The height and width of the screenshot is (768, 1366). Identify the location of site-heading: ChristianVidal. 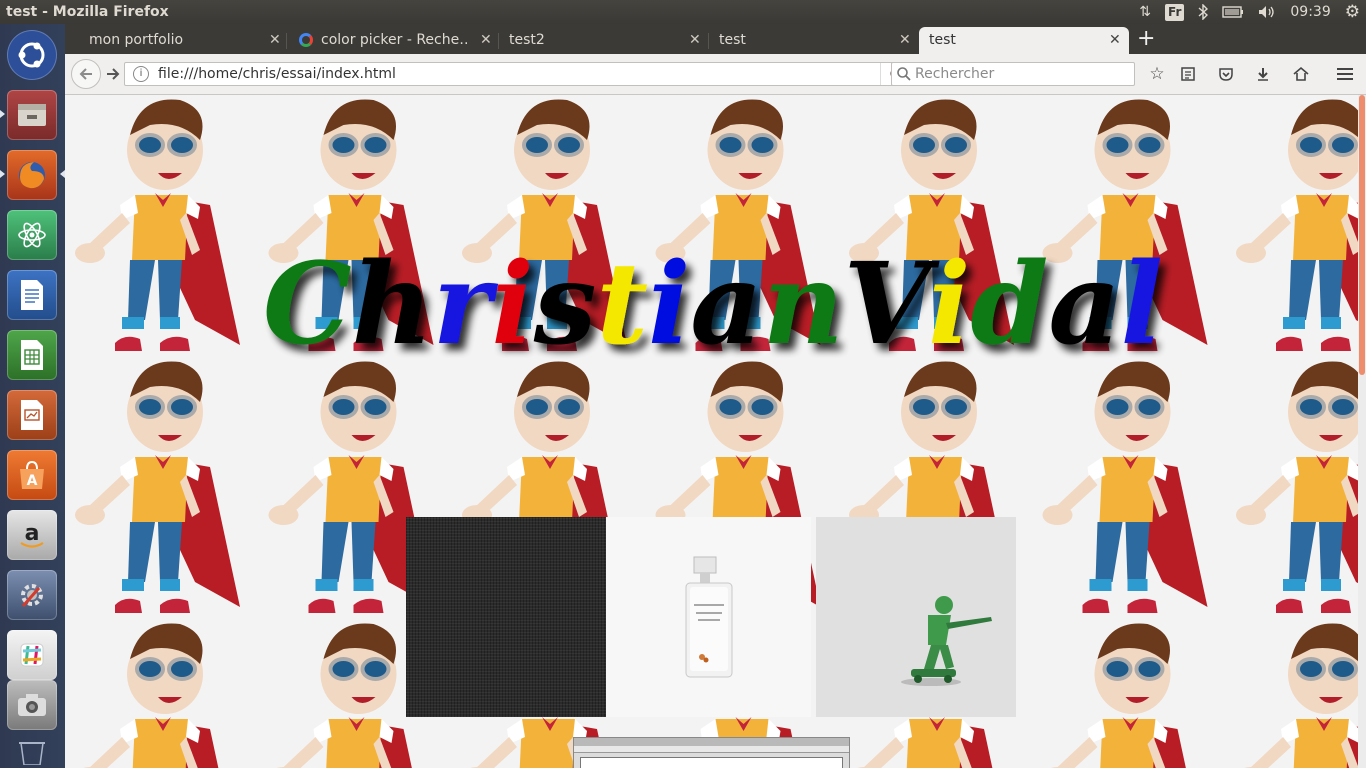
(713, 304).